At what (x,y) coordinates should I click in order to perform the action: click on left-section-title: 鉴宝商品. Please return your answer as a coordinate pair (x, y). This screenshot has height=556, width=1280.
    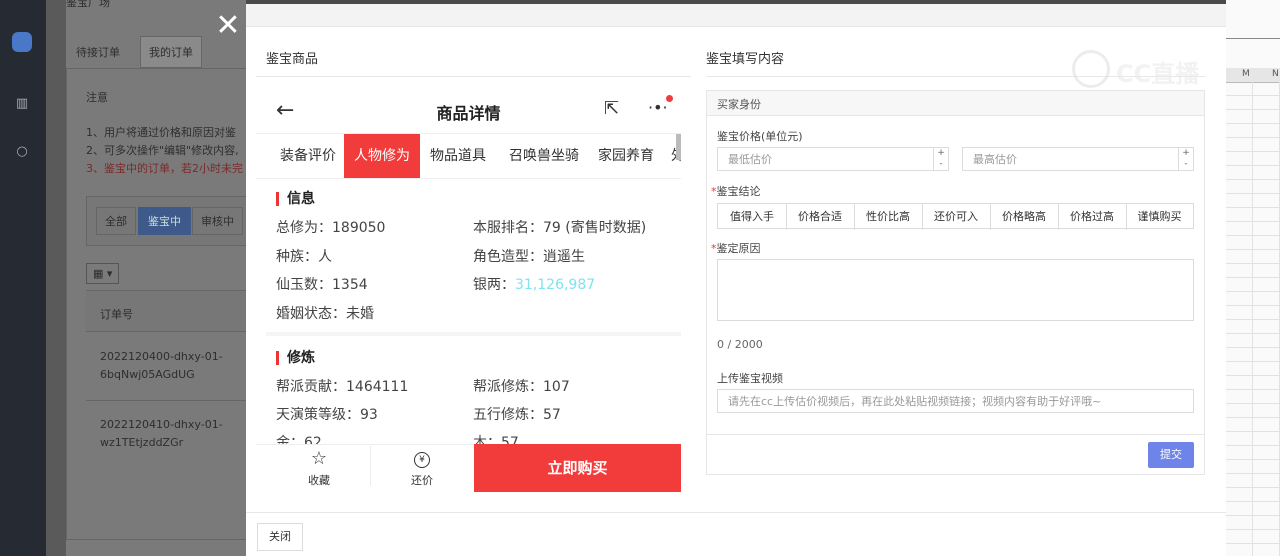
    Looking at the image, I should click on (292, 59).